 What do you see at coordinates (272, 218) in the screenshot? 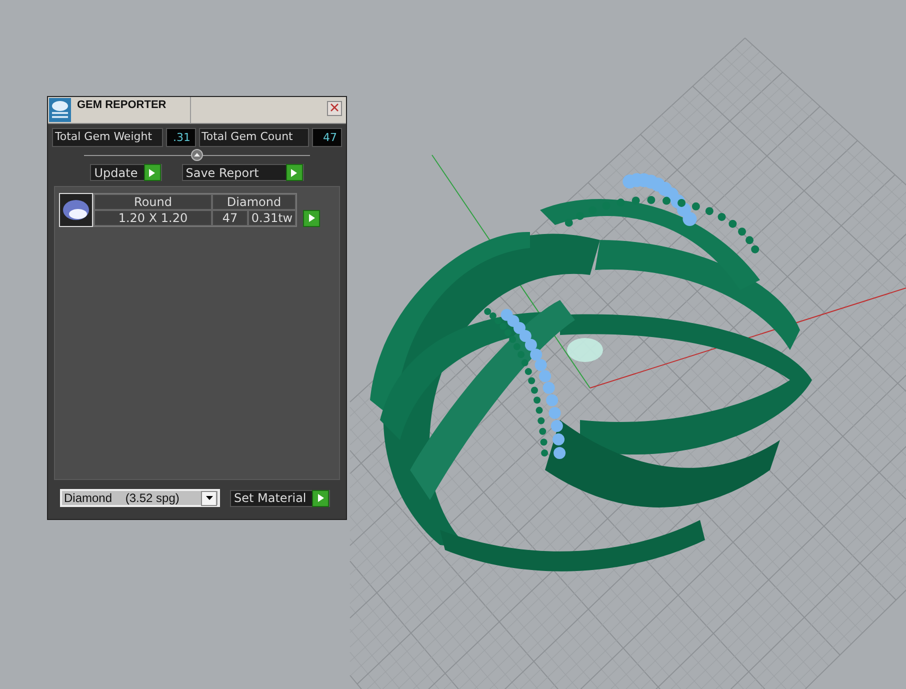
I see `gem-weight: 0.31tw` at bounding box center [272, 218].